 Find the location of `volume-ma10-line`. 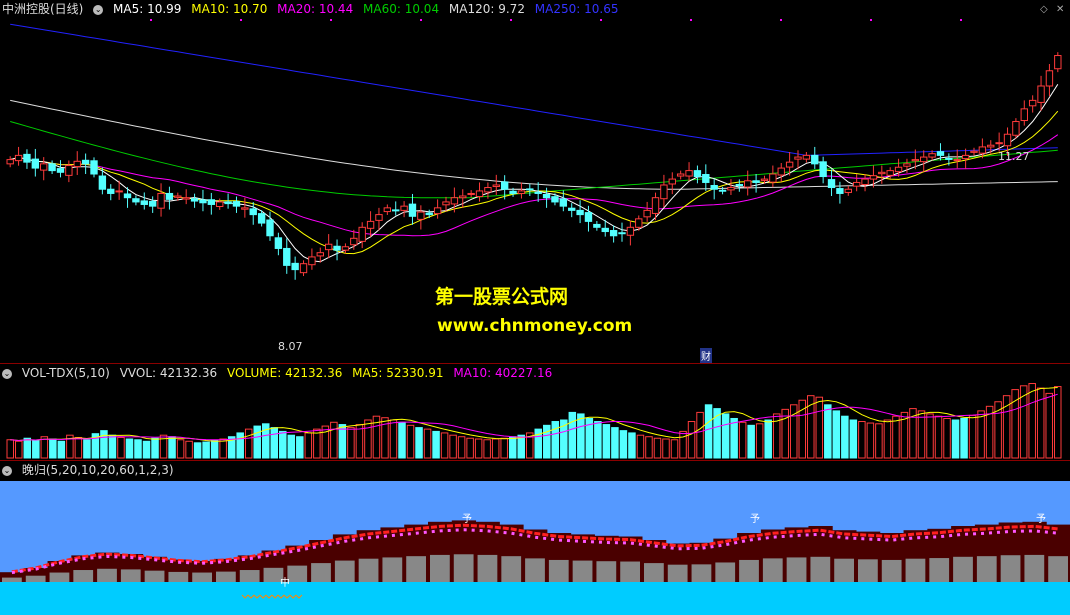

volume-ma10-line is located at coordinates (534, 417).